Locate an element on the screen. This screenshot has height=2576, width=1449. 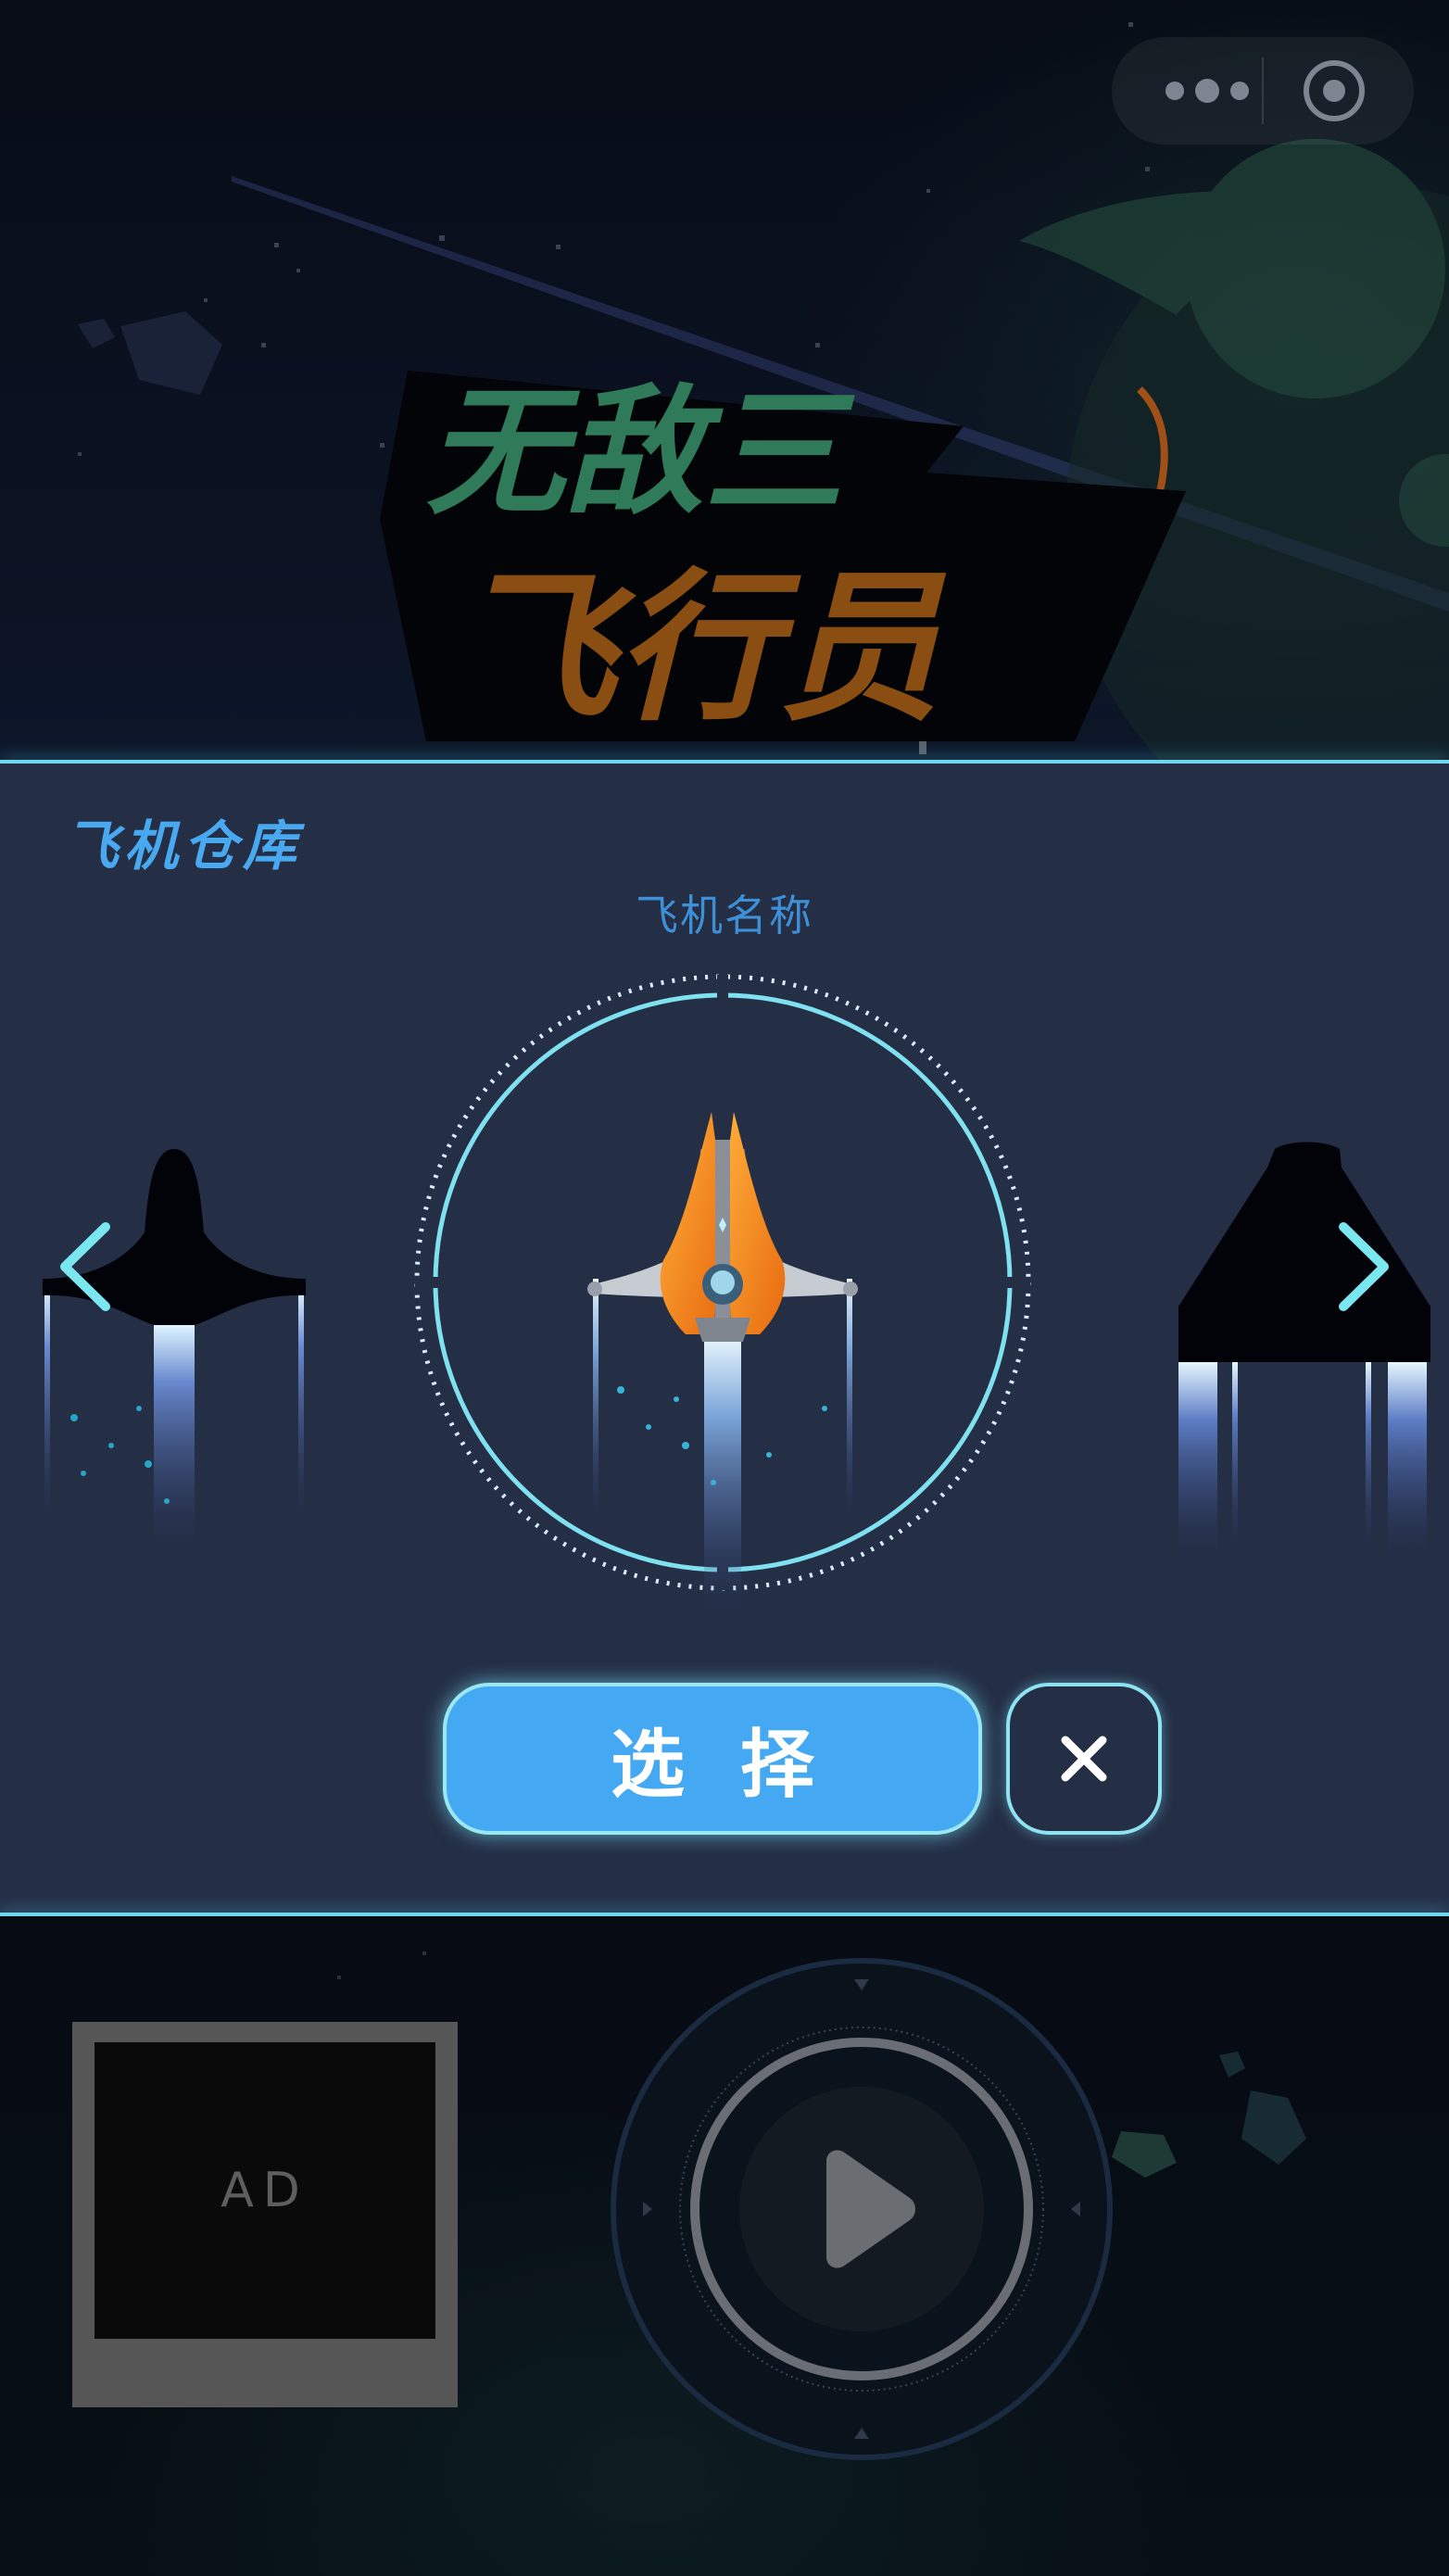
logo-line1: 无敌三 is located at coordinates (640, 453).